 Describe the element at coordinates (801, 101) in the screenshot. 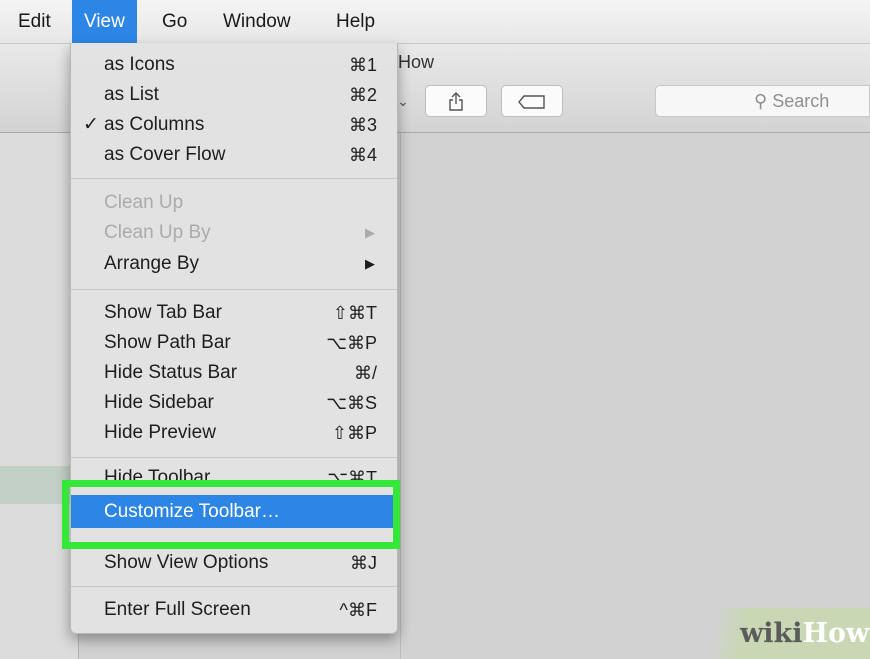

I see `search-placeholder: Search` at that location.